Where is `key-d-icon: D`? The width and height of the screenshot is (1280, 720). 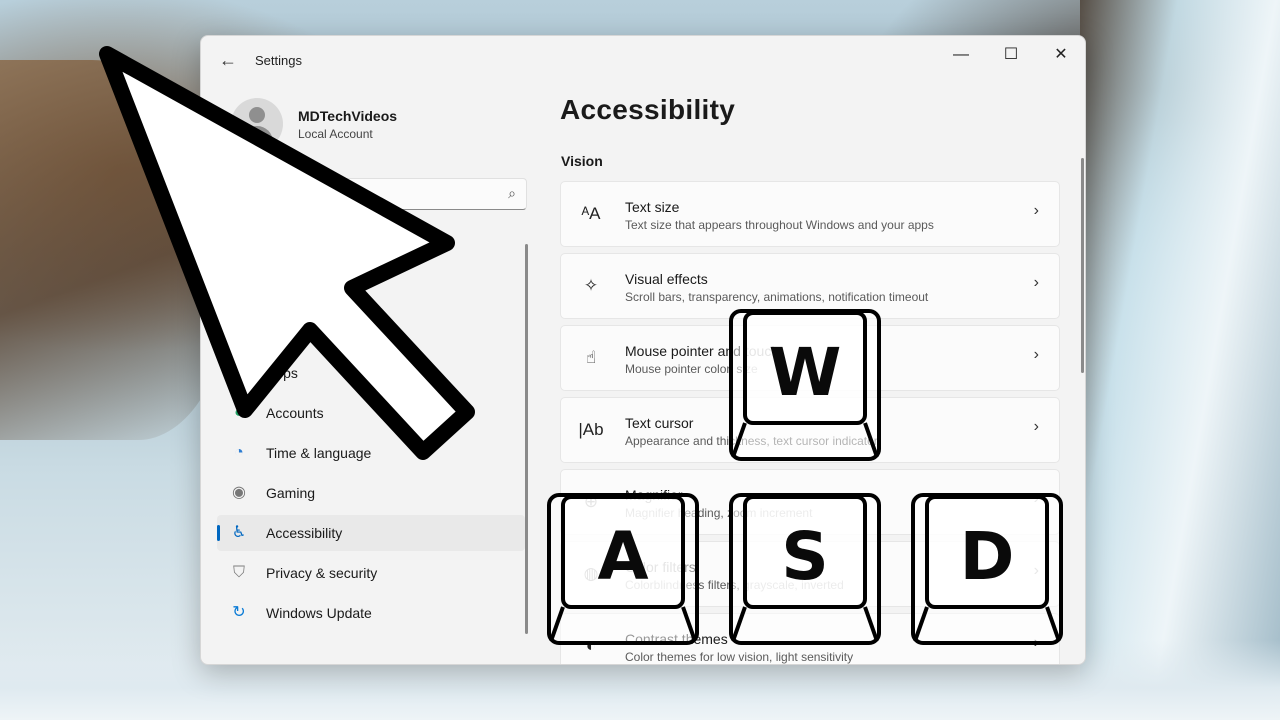
key-d-icon: D is located at coordinates (987, 569).